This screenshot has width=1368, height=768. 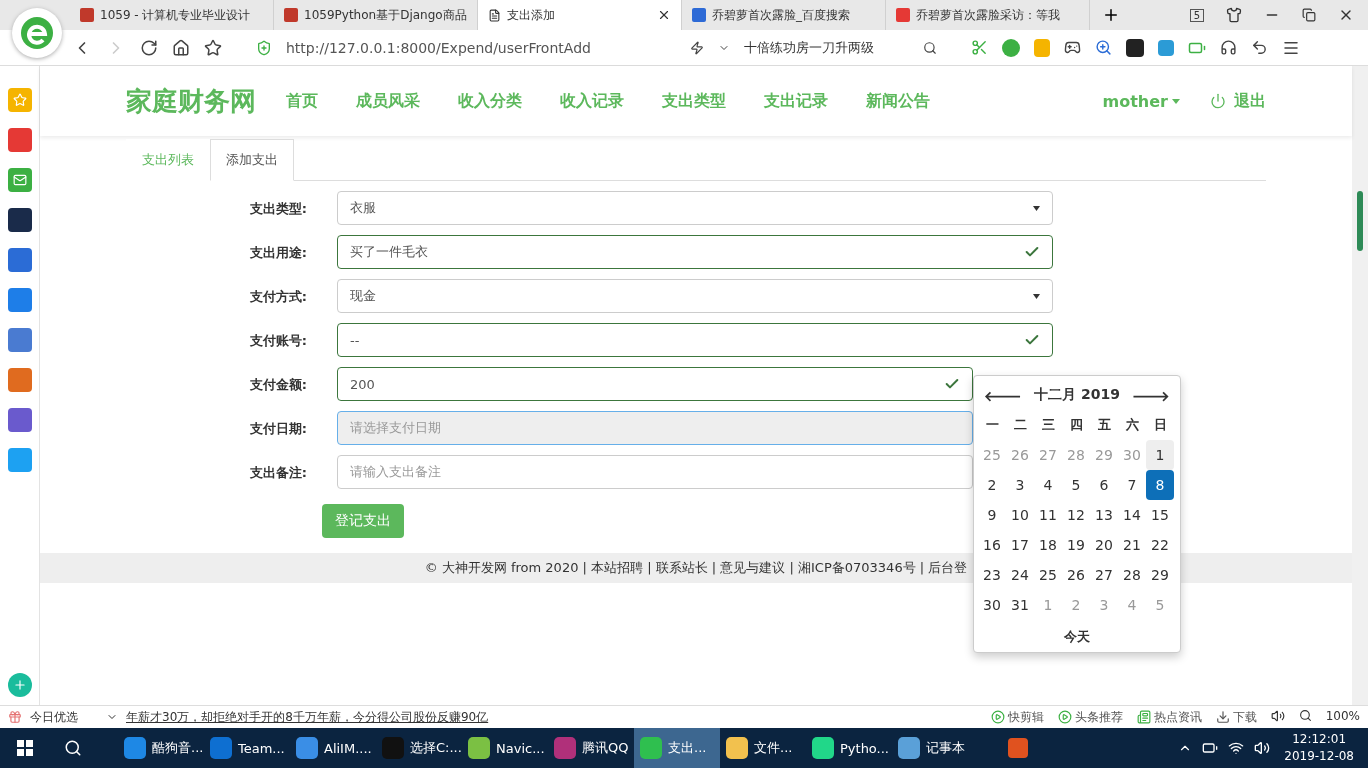 I want to click on status-label: 今日优选, so click(x=54, y=717).